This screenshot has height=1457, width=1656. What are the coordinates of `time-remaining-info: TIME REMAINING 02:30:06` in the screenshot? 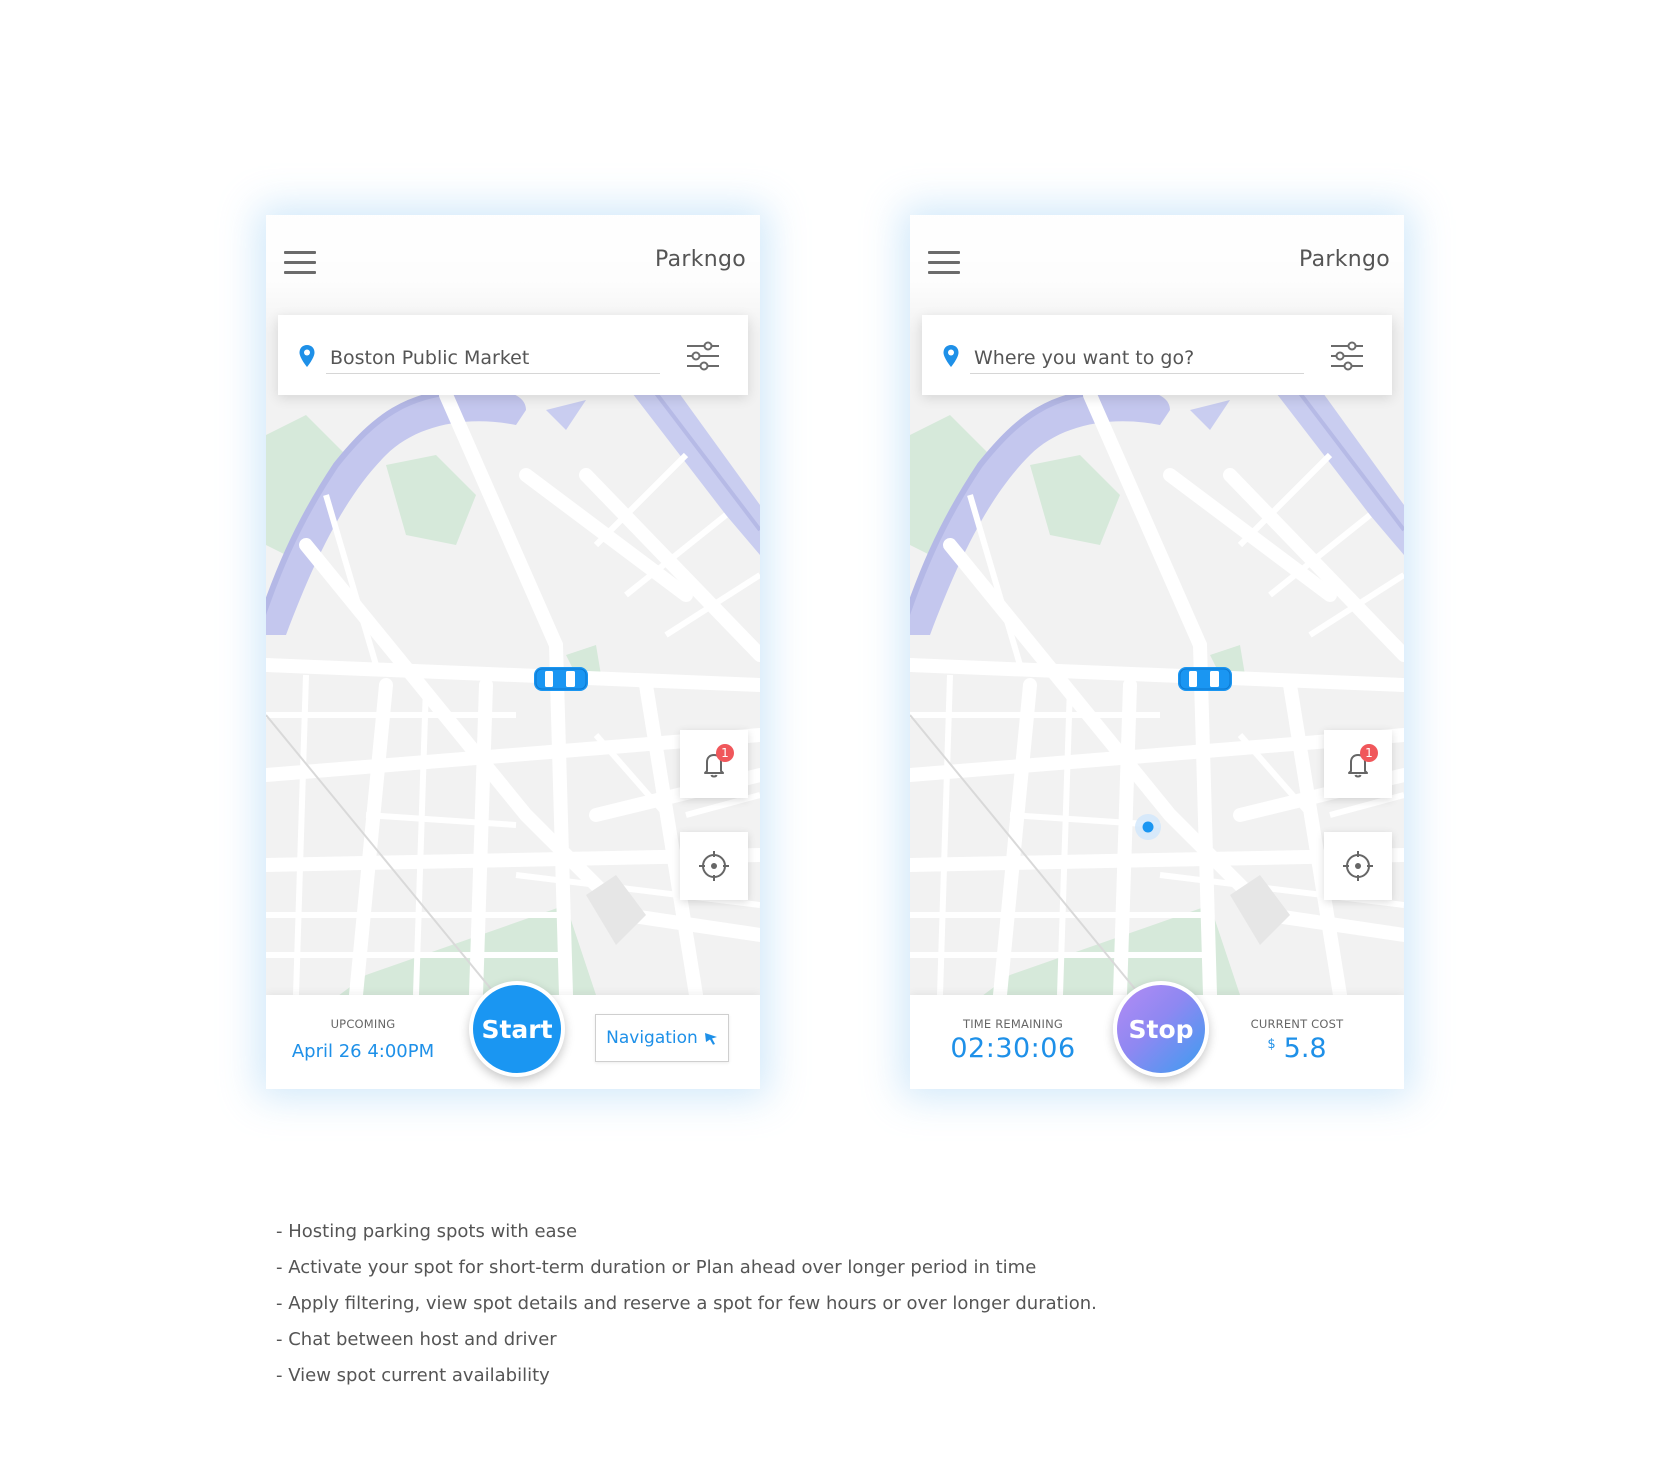 It's located at (1013, 1040).